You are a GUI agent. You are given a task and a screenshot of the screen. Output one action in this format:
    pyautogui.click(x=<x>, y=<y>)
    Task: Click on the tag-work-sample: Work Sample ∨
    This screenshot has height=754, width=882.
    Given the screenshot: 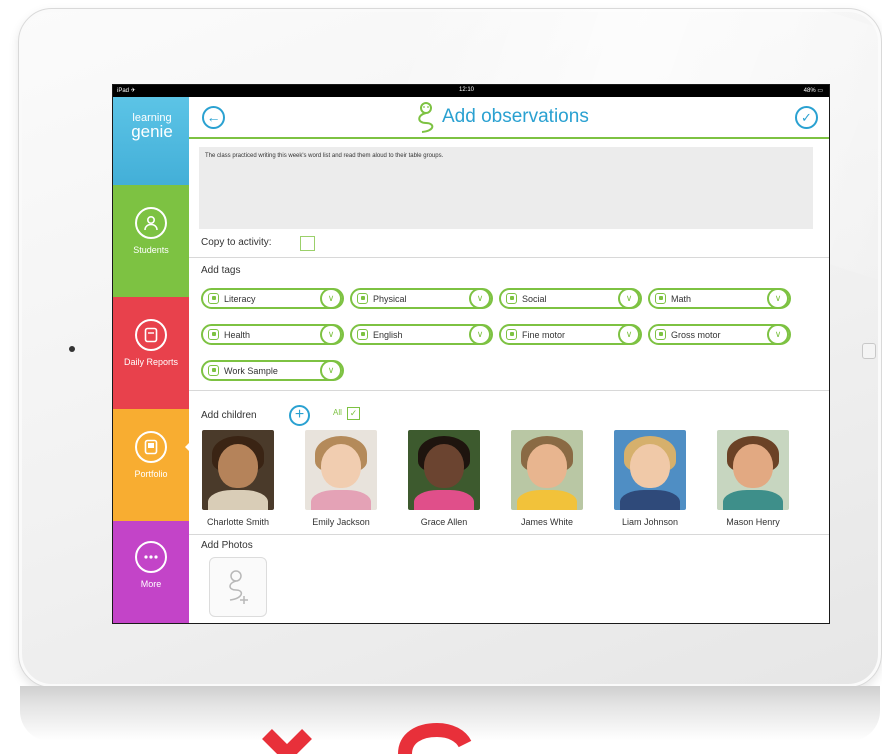 What is the action you would take?
    pyautogui.click(x=272, y=370)
    